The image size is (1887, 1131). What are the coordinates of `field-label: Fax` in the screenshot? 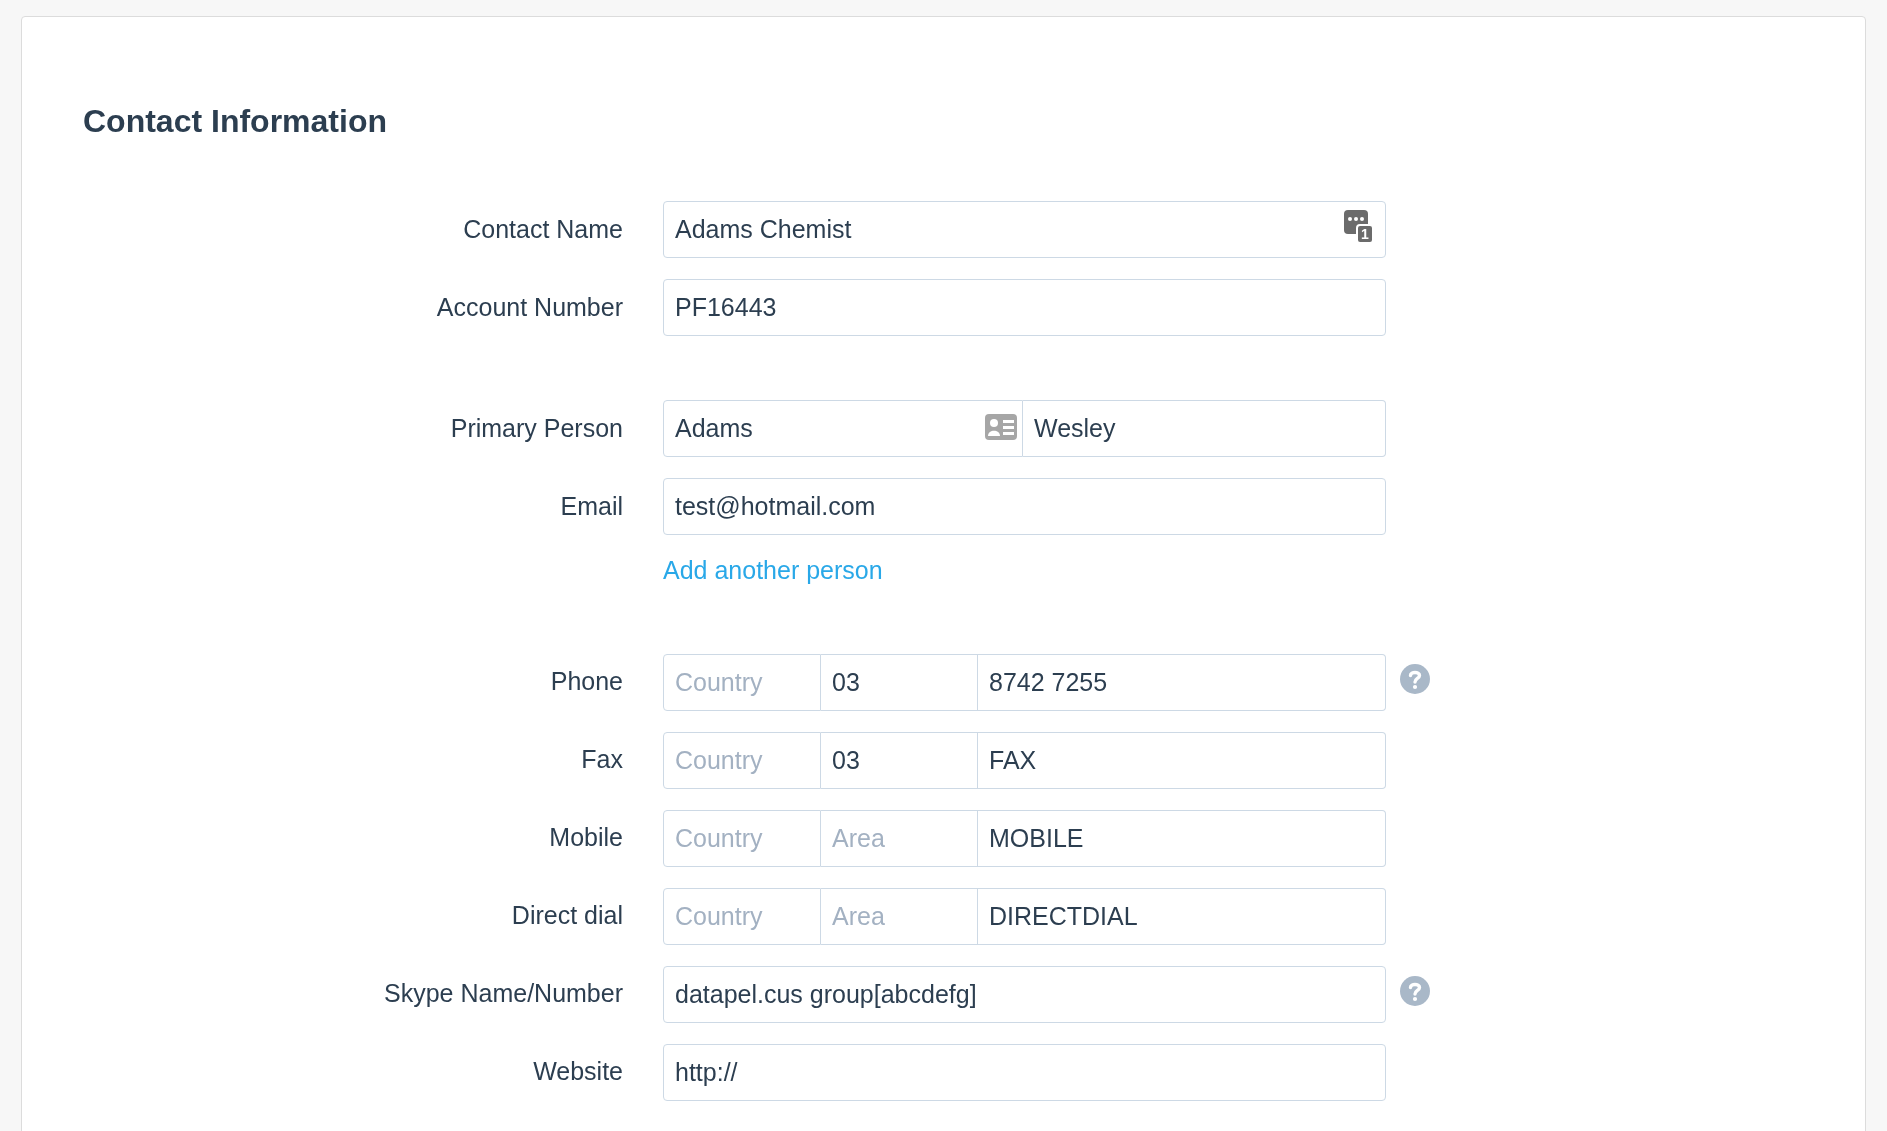 It's located at (602, 759).